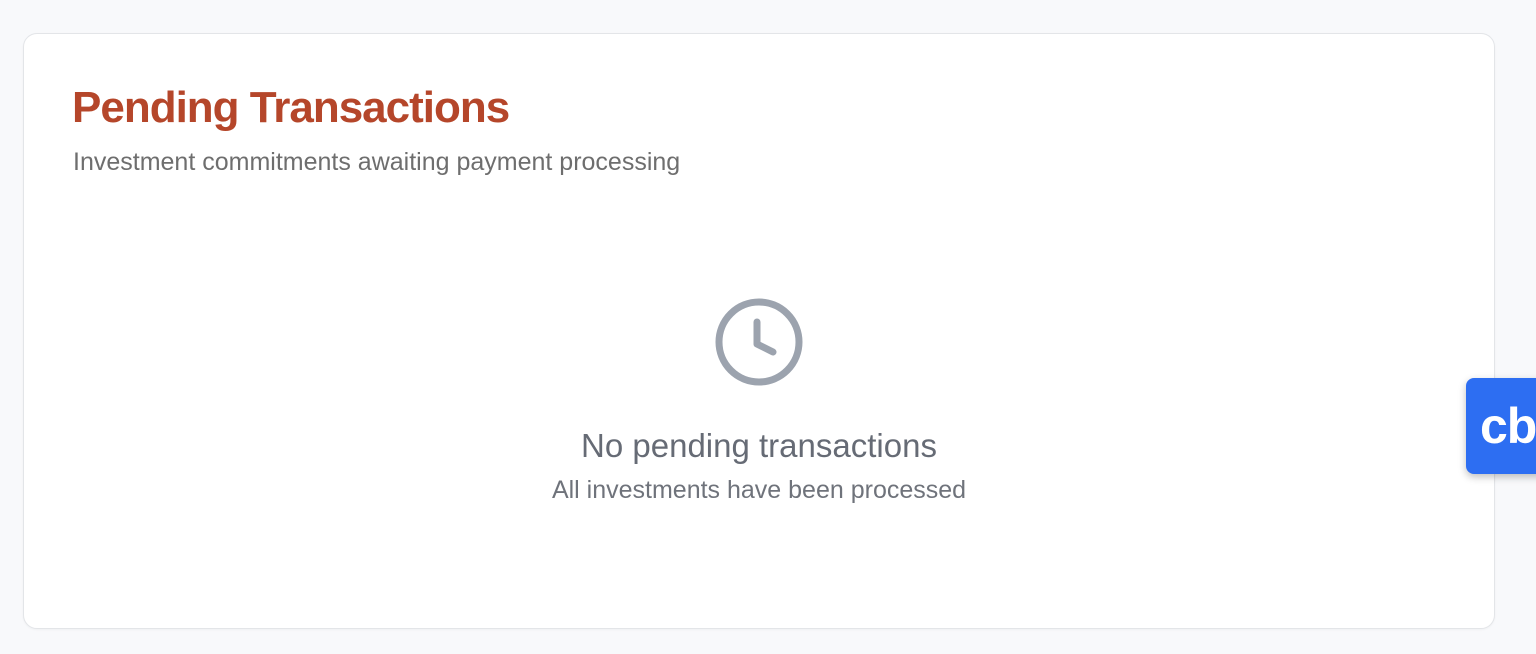 This screenshot has height=654, width=1536. What do you see at coordinates (759, 490) in the screenshot?
I see `empty-state-subtitle: All investments have been processed` at bounding box center [759, 490].